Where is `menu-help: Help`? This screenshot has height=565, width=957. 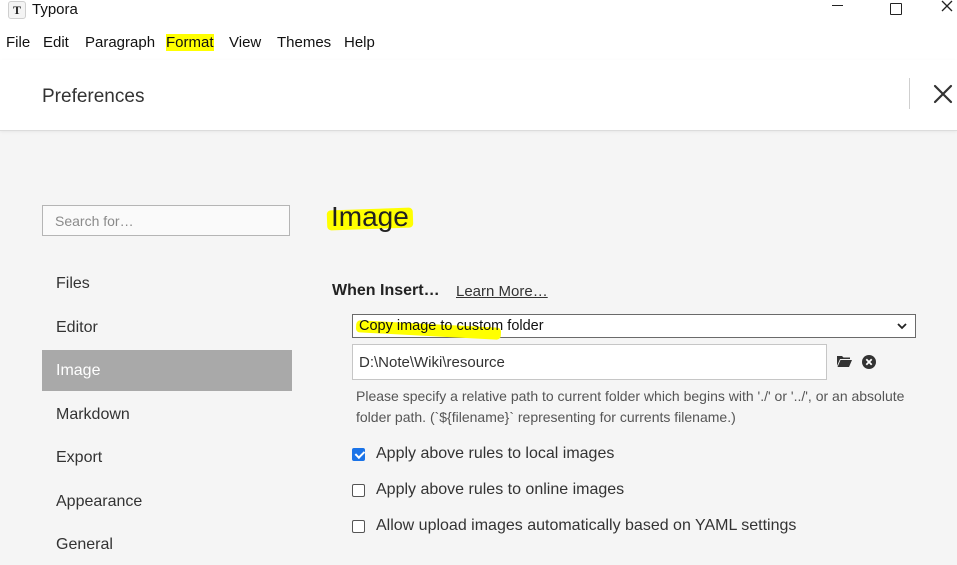 menu-help: Help is located at coordinates (359, 42).